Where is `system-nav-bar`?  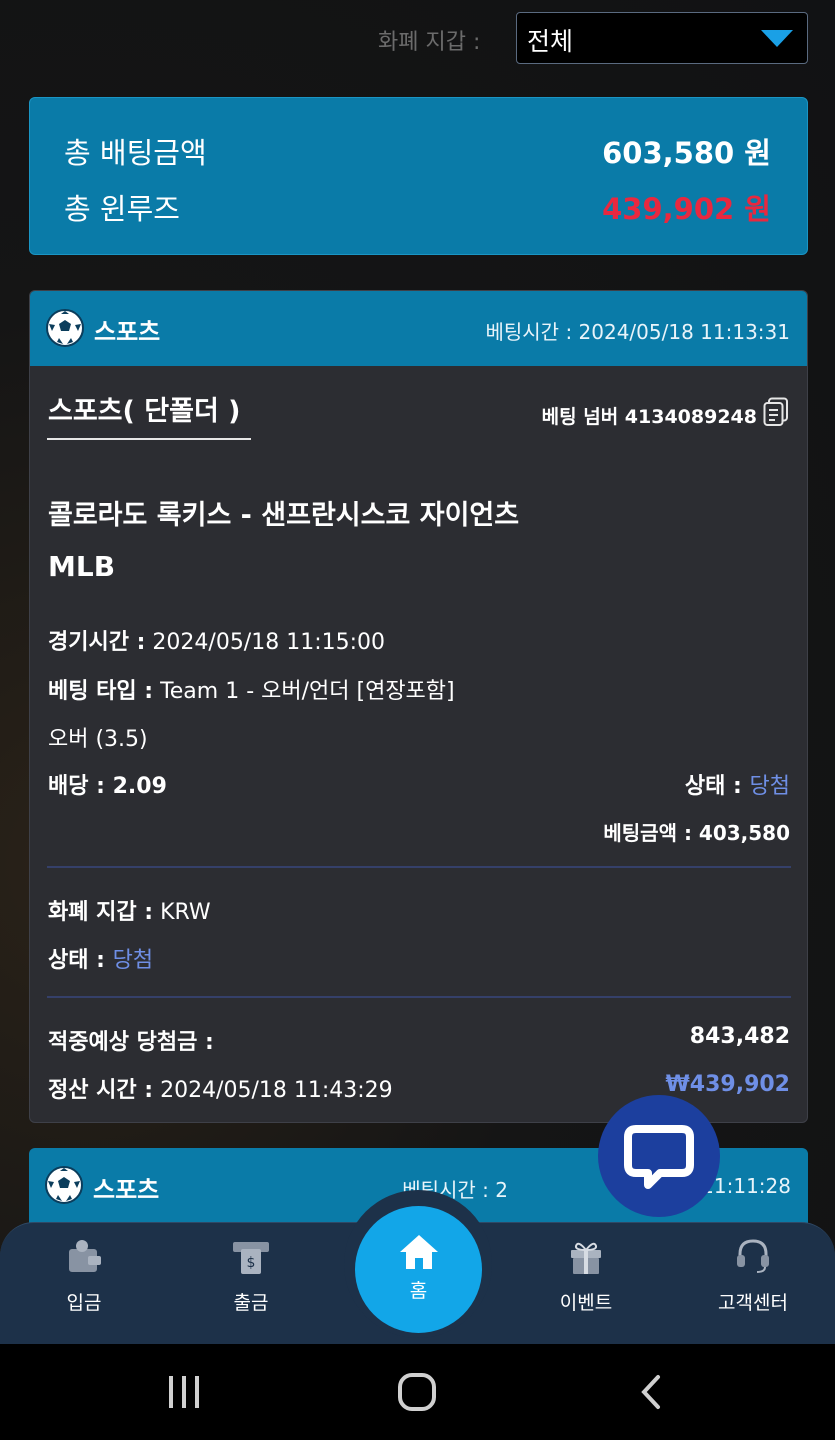 system-nav-bar is located at coordinates (417, 1392).